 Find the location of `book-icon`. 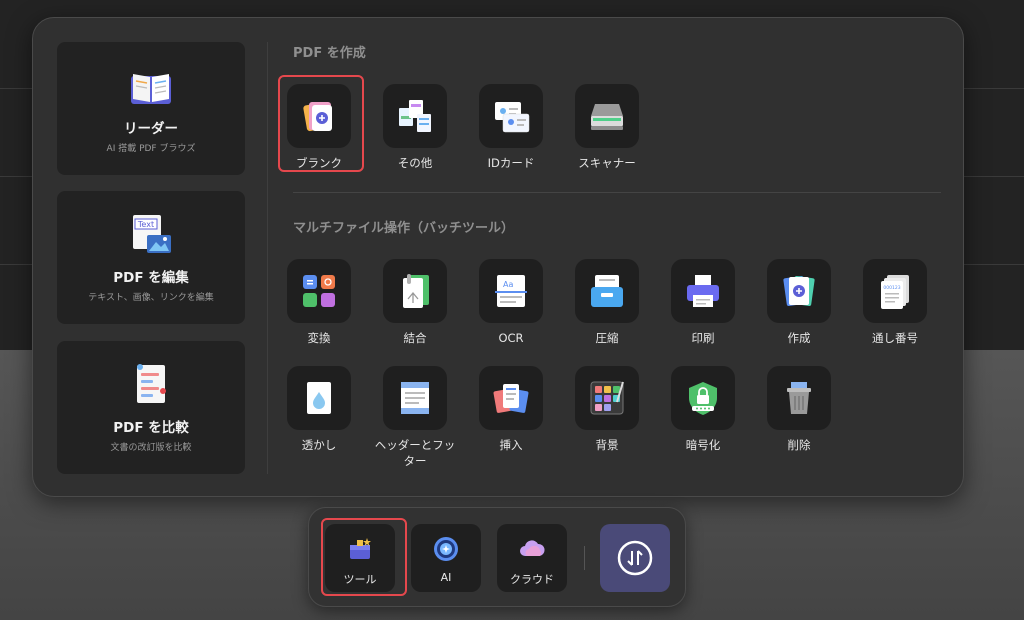

book-icon is located at coordinates (151, 88).